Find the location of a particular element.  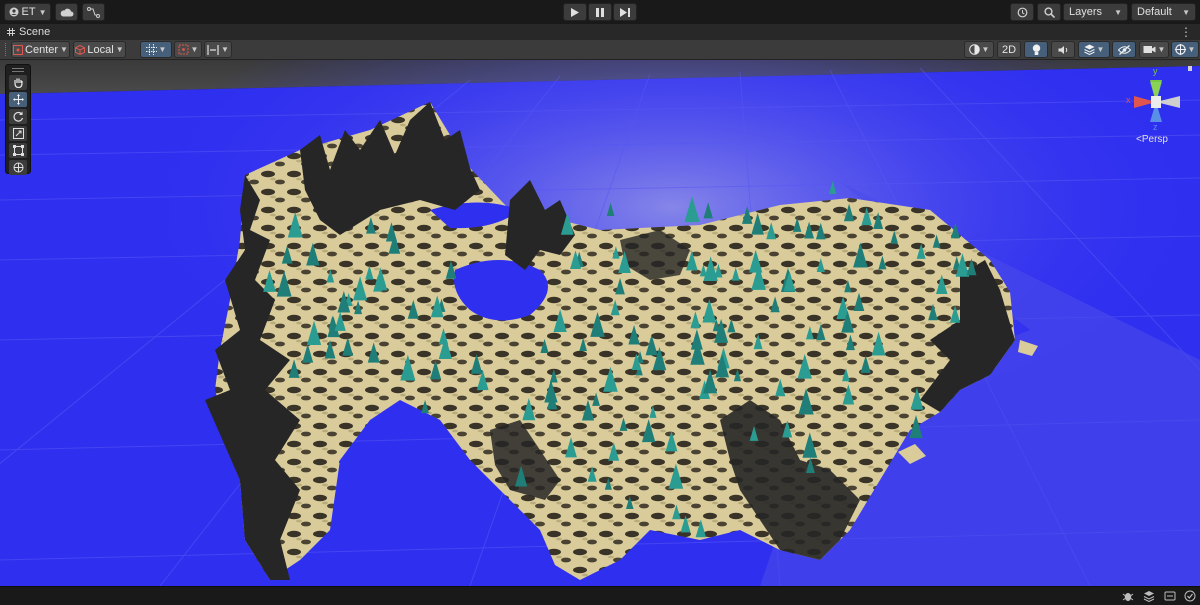

rotate-tool is located at coordinates (18, 116).